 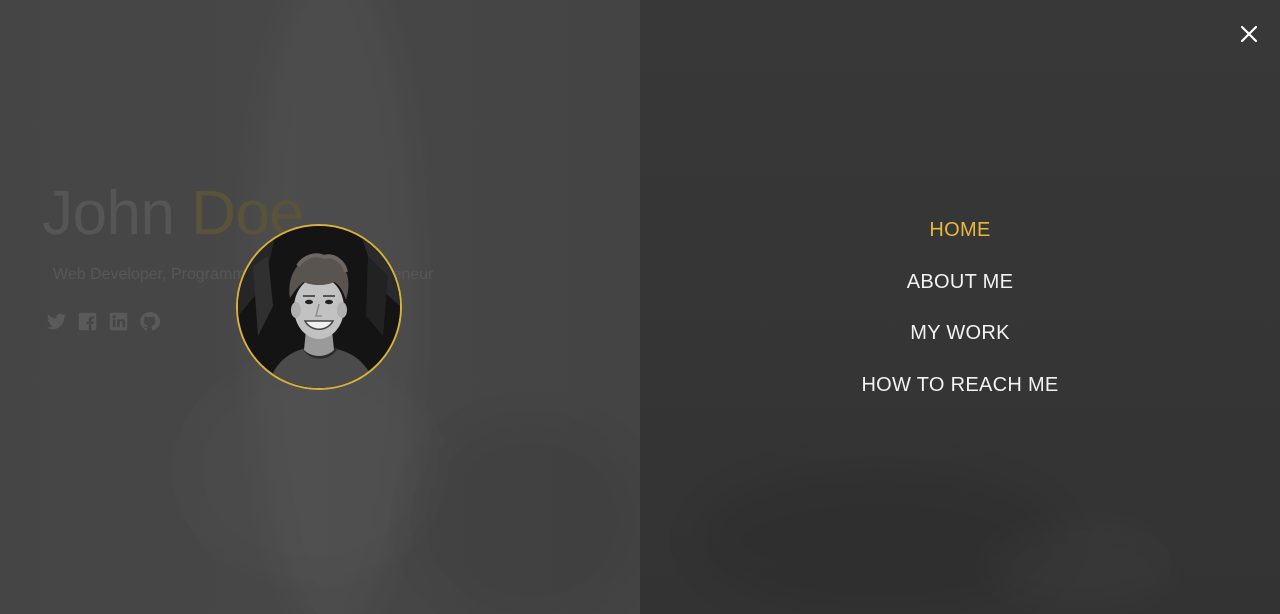 I want to click on linkedin-icon, so click(x=118, y=321).